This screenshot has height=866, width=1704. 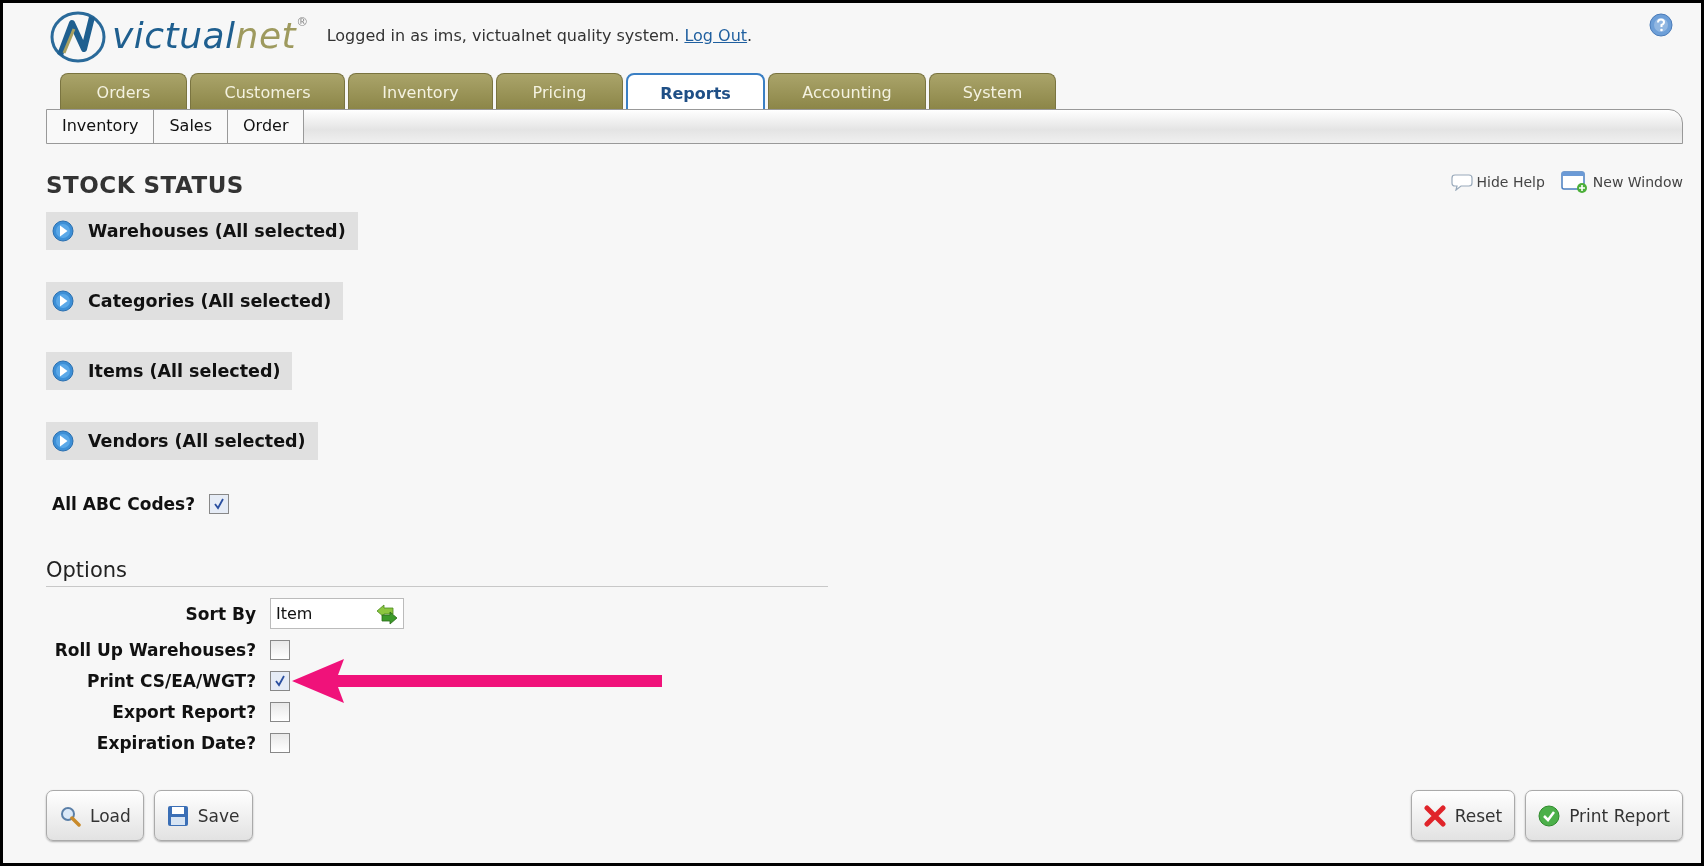 I want to click on login-text: Logged in as ims, victualnet quality system., so click(x=503, y=35).